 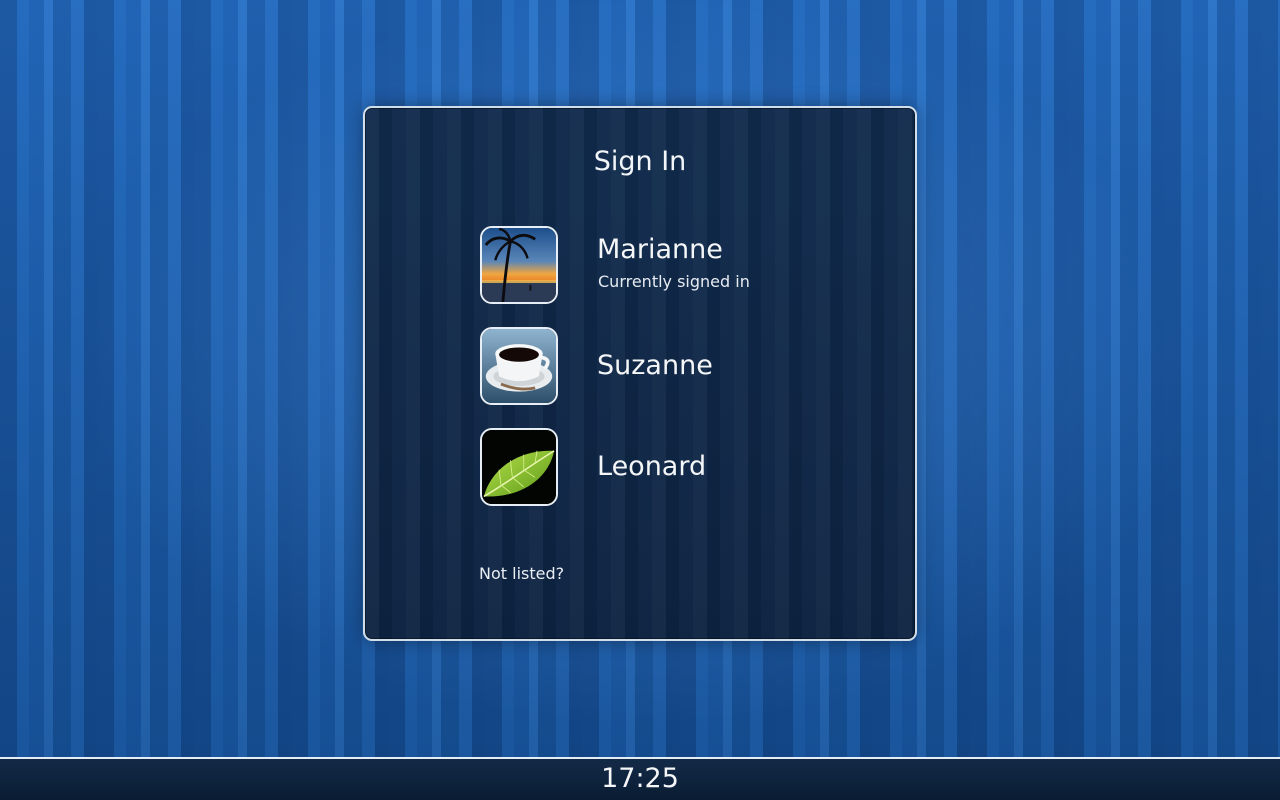 I want to click on not-listed-link: Not listed?, so click(x=521, y=573).